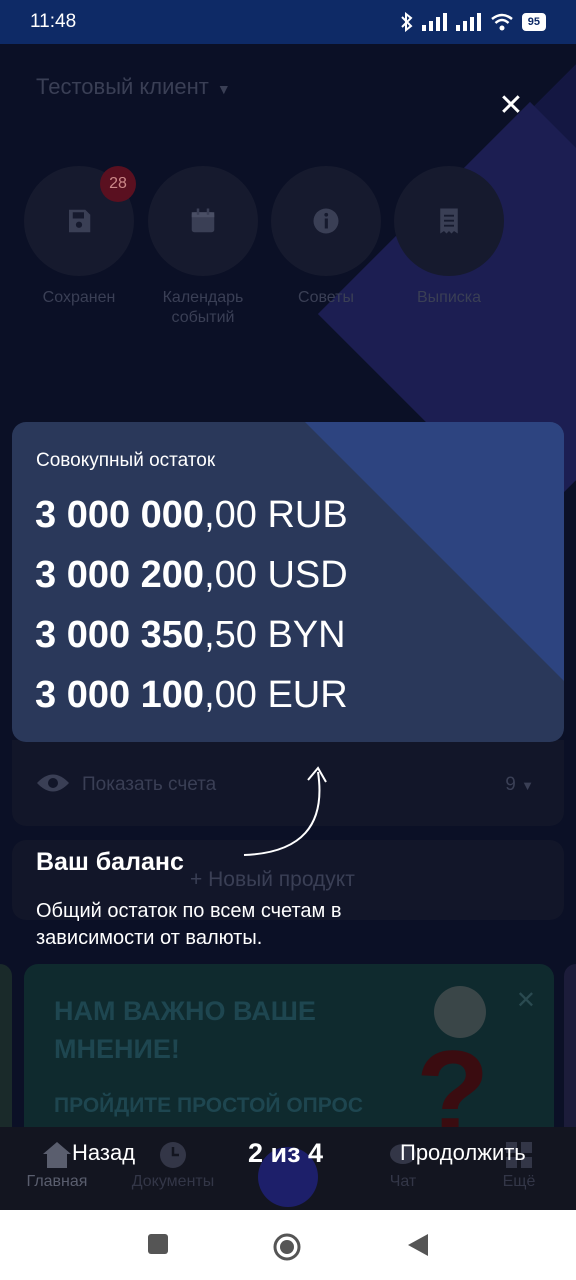 The image size is (576, 1280). Describe the element at coordinates (120, 575) in the screenshot. I see `balance-integer: 3 000 200` at that location.